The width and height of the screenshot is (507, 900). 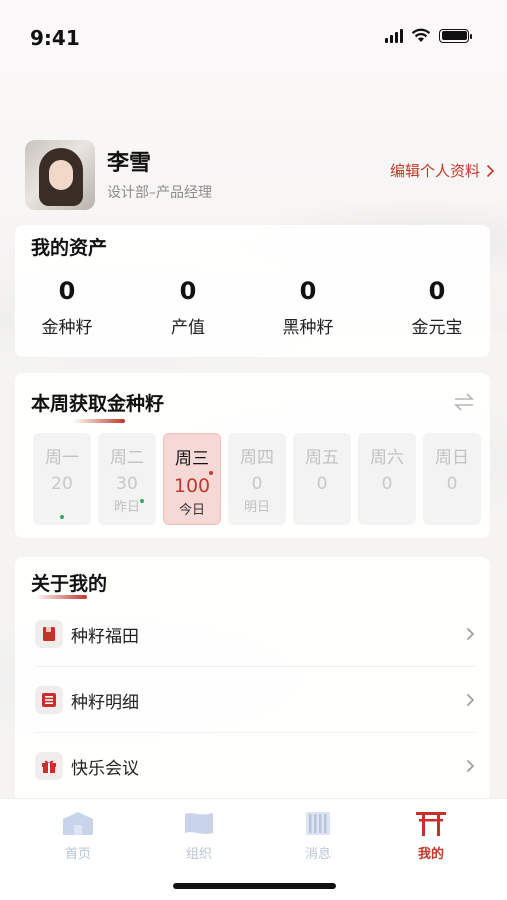 I want to click on battery-icon, so click(x=455, y=35).